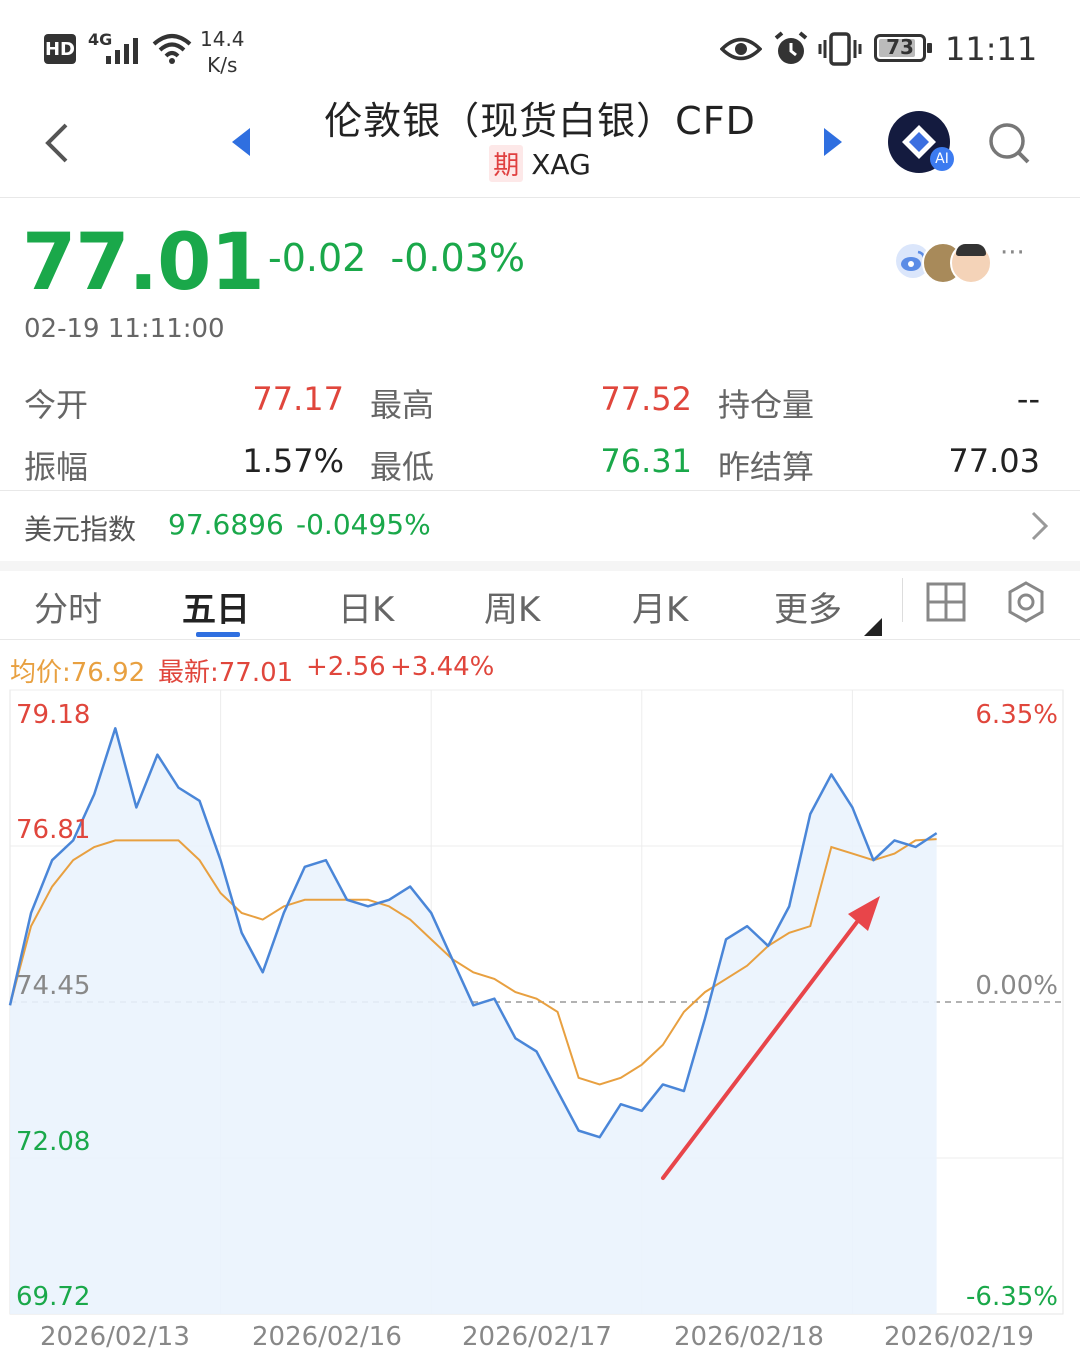 Image resolution: width=1080 pixels, height=1355 pixels. What do you see at coordinates (749, 1337) in the screenshot?
I see `x-tick: 2026/02/18` at bounding box center [749, 1337].